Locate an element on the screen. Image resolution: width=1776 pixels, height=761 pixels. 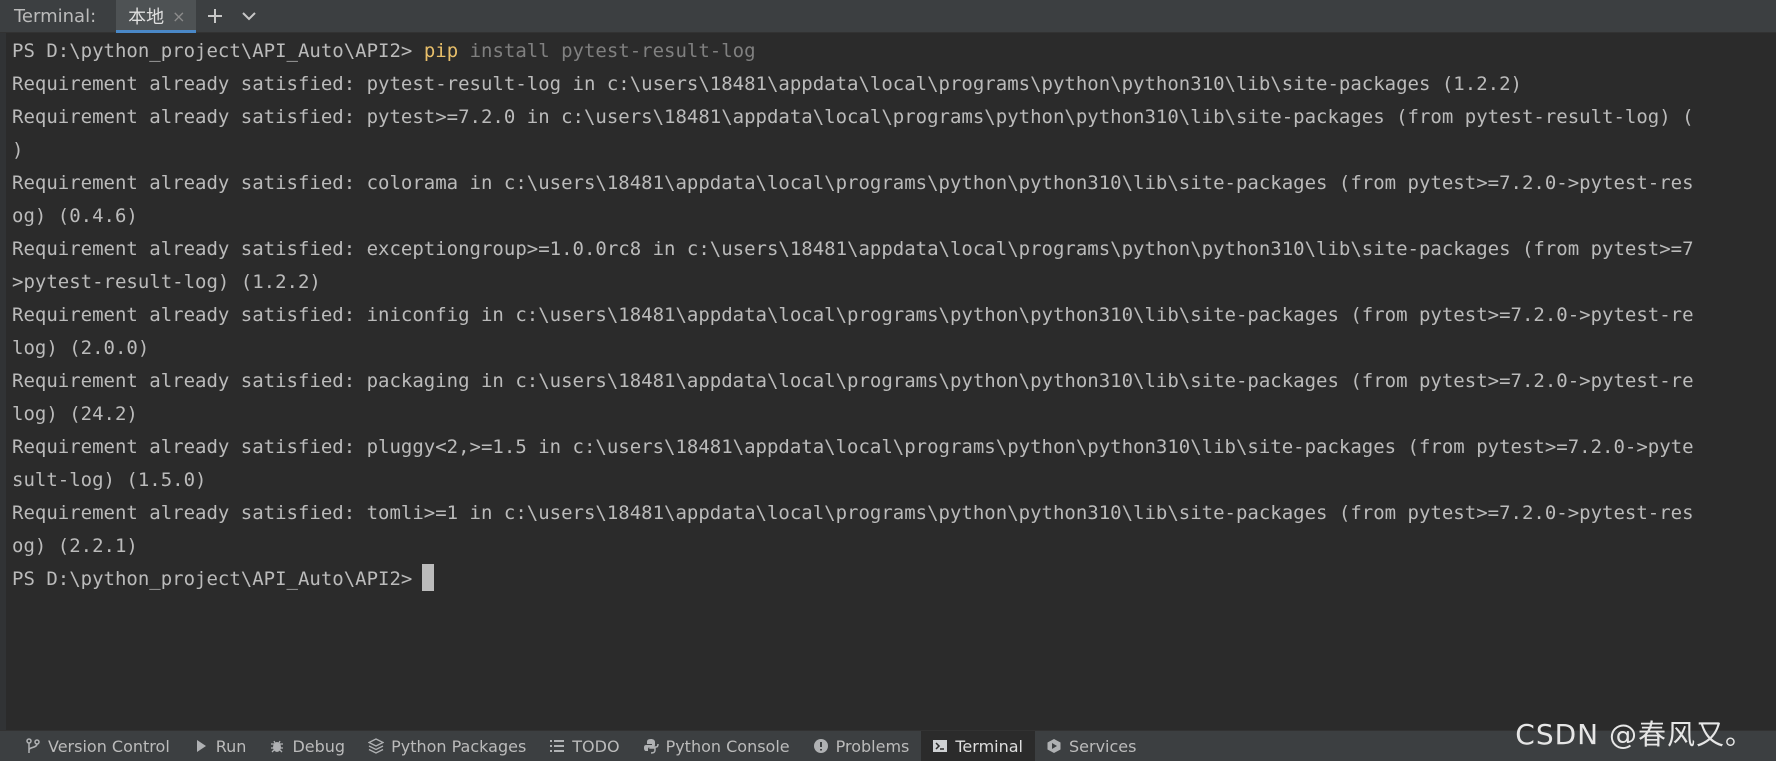
output-line: og) (0.4.6) is located at coordinates (75, 216).